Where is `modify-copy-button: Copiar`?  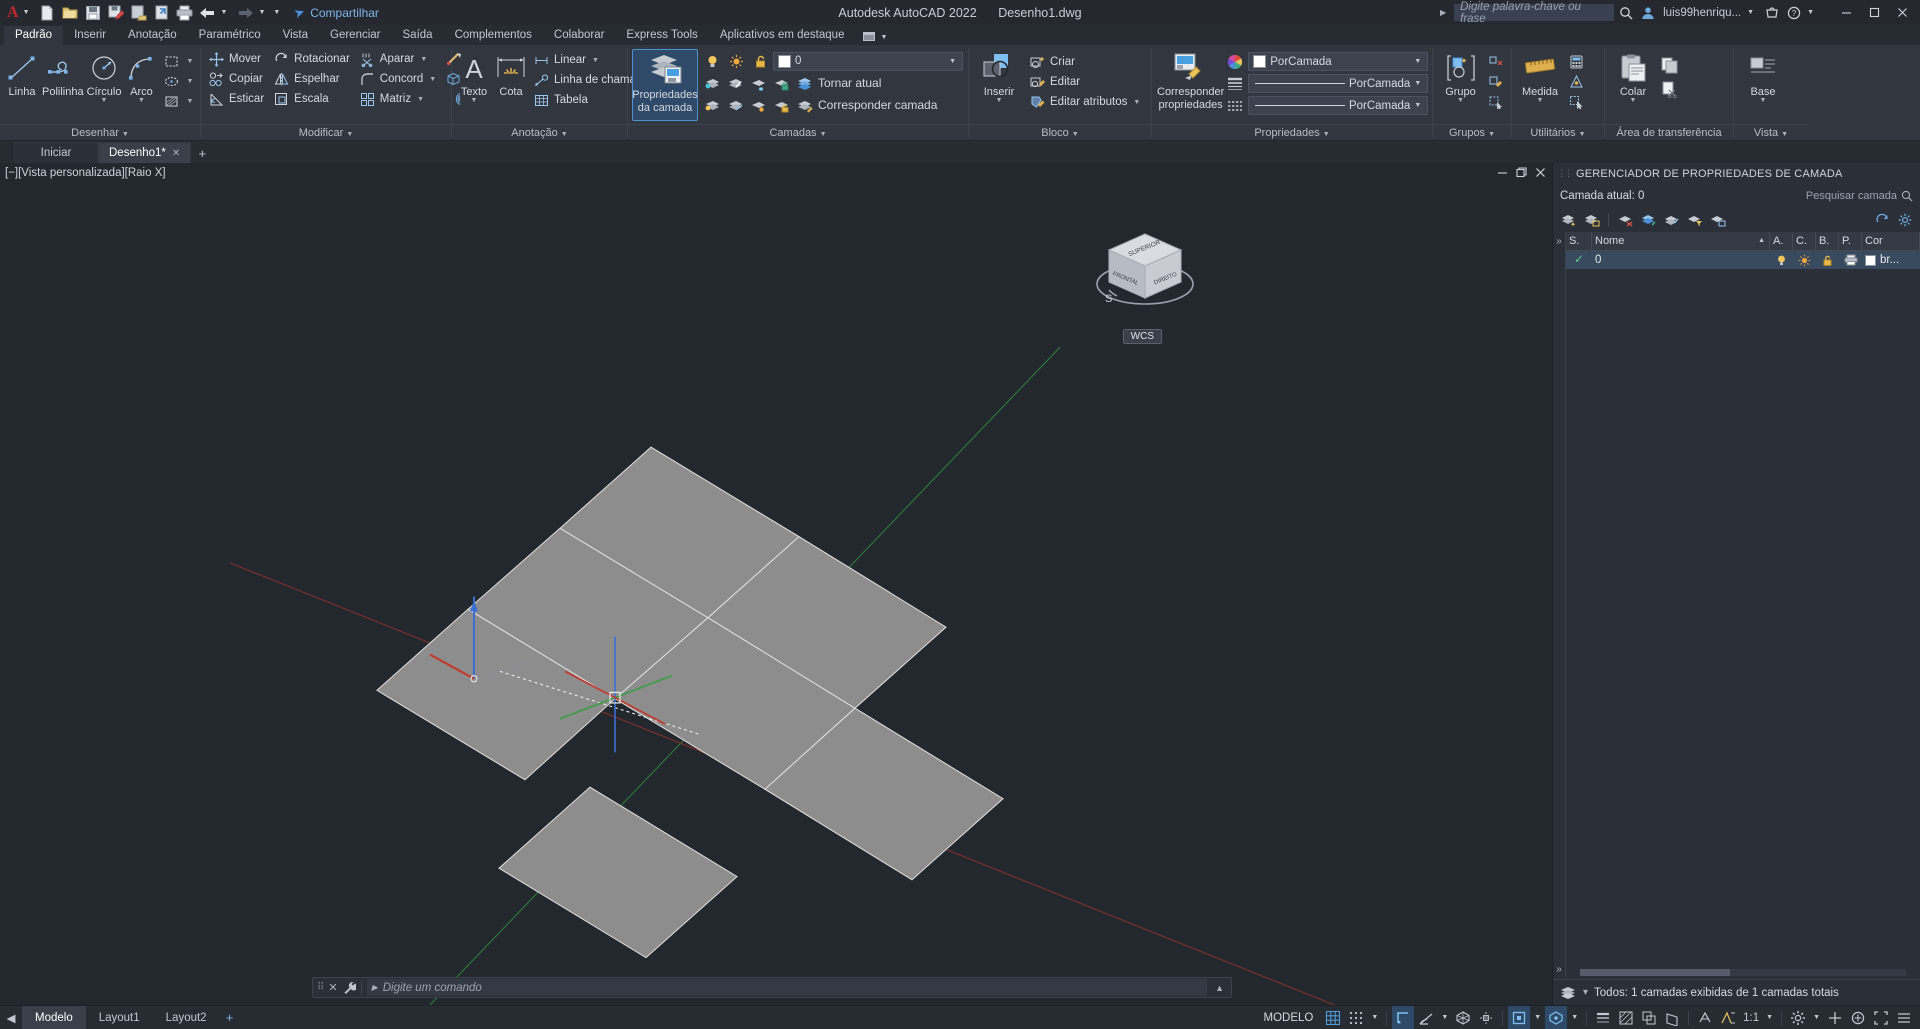 modify-copy-button: Copiar is located at coordinates (236, 79).